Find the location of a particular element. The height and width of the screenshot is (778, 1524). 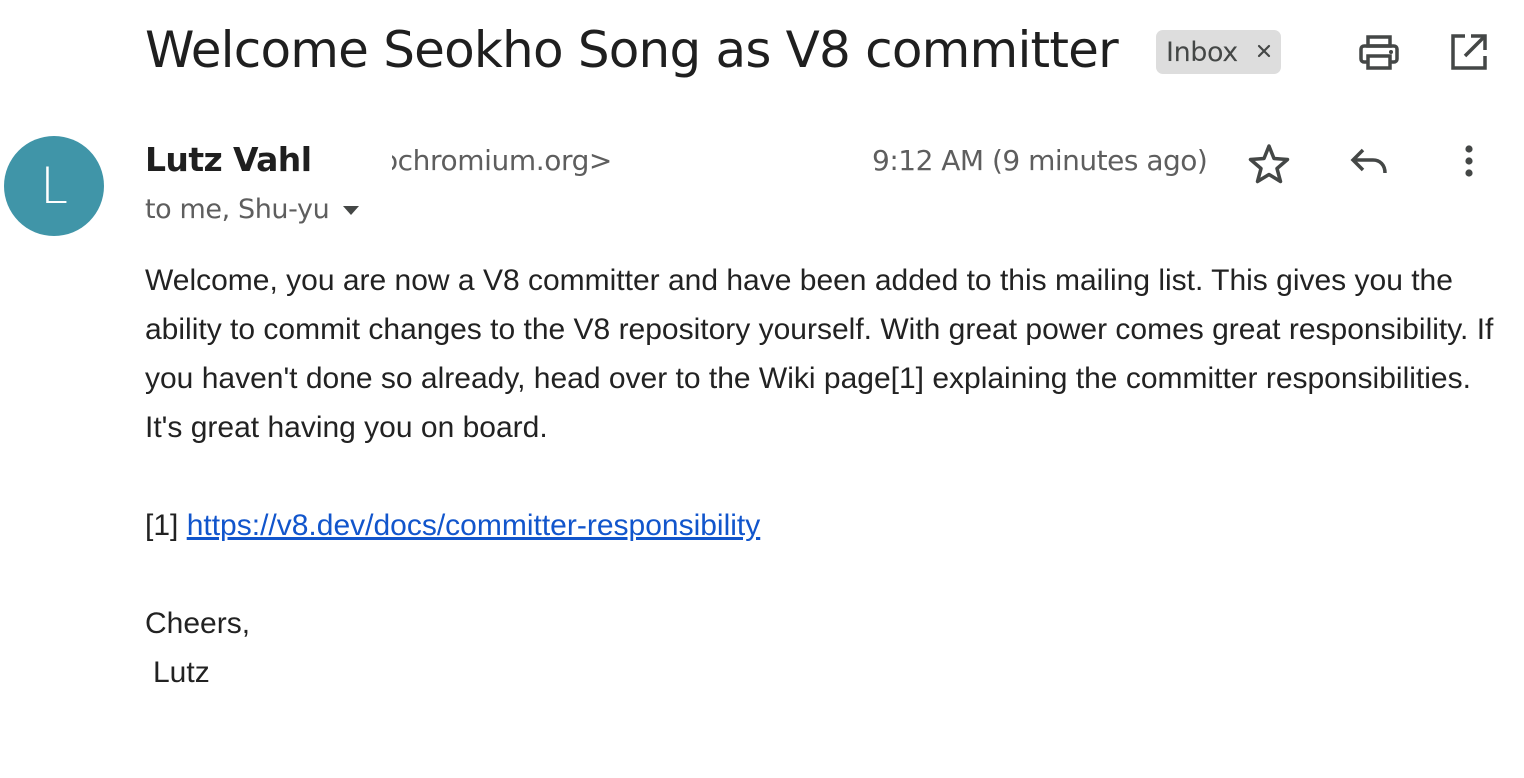

closing-text: Cheers, is located at coordinates (198, 623).